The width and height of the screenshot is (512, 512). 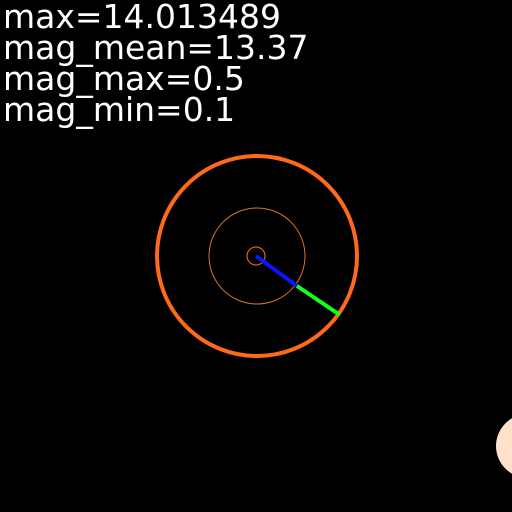 I want to click on edge-marker, so click(x=504, y=446).